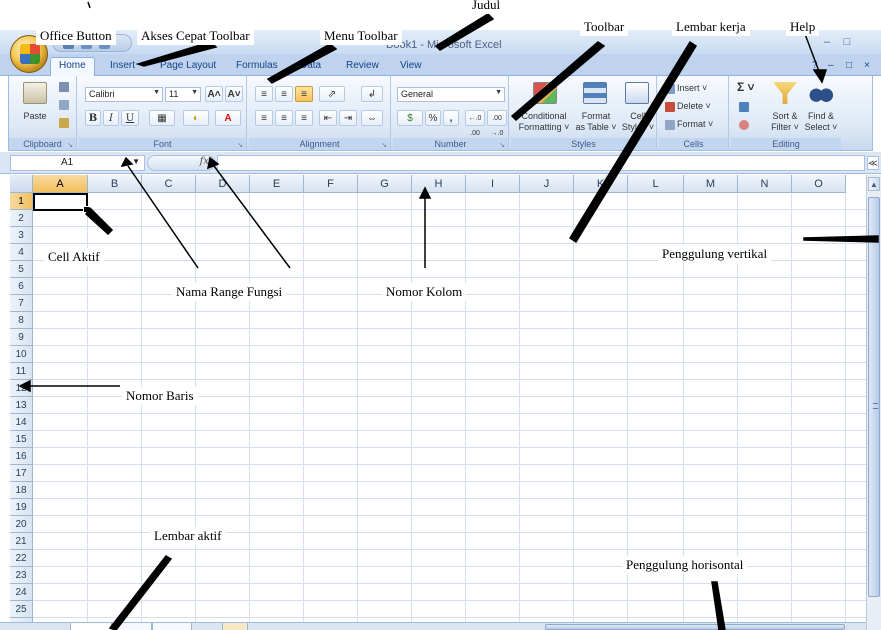 This screenshot has height=630, width=881. What do you see at coordinates (21, 439) in the screenshot?
I see `row-header-15: 15` at bounding box center [21, 439].